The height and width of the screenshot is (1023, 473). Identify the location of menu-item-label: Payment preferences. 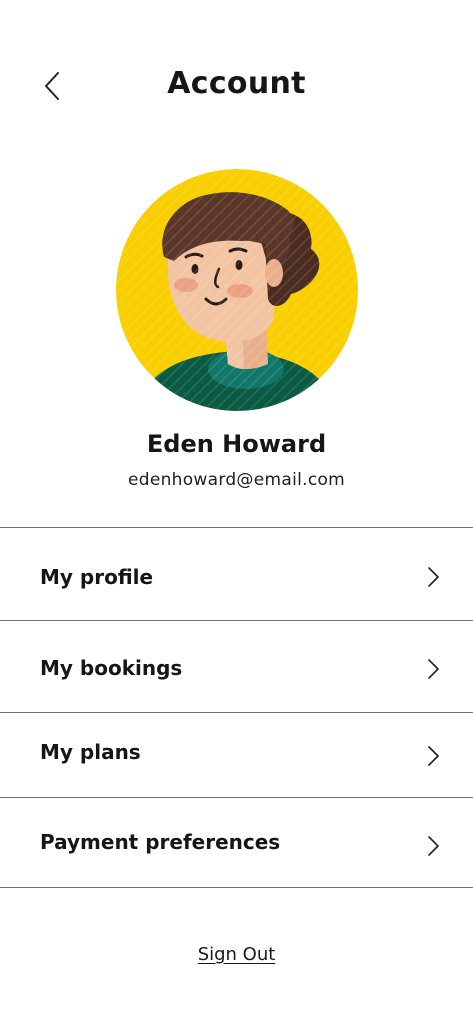
(160, 842).